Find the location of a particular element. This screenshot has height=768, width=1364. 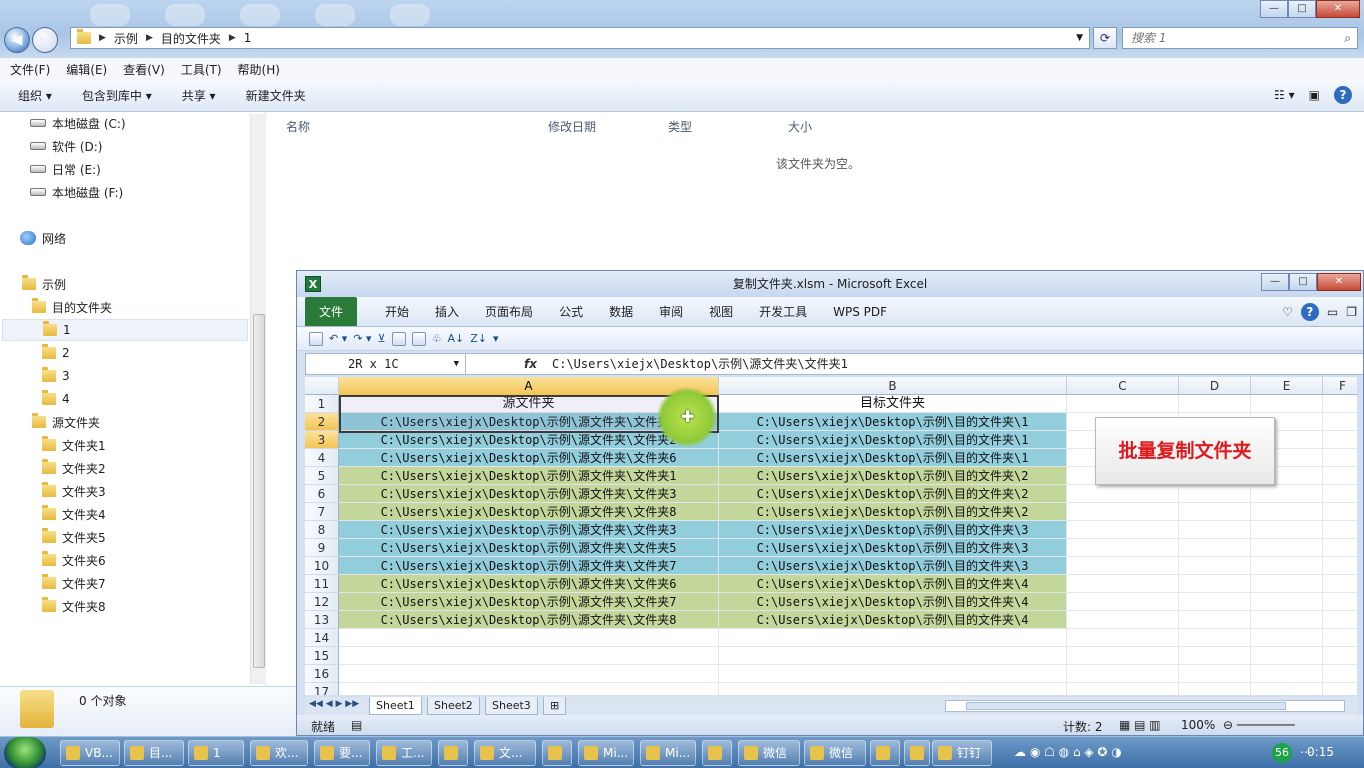

excel-minimize-button: — is located at coordinates (1275, 282).